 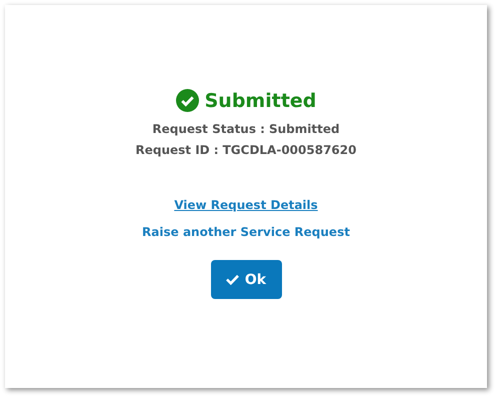 I want to click on status-title: Submitted, so click(x=260, y=101).